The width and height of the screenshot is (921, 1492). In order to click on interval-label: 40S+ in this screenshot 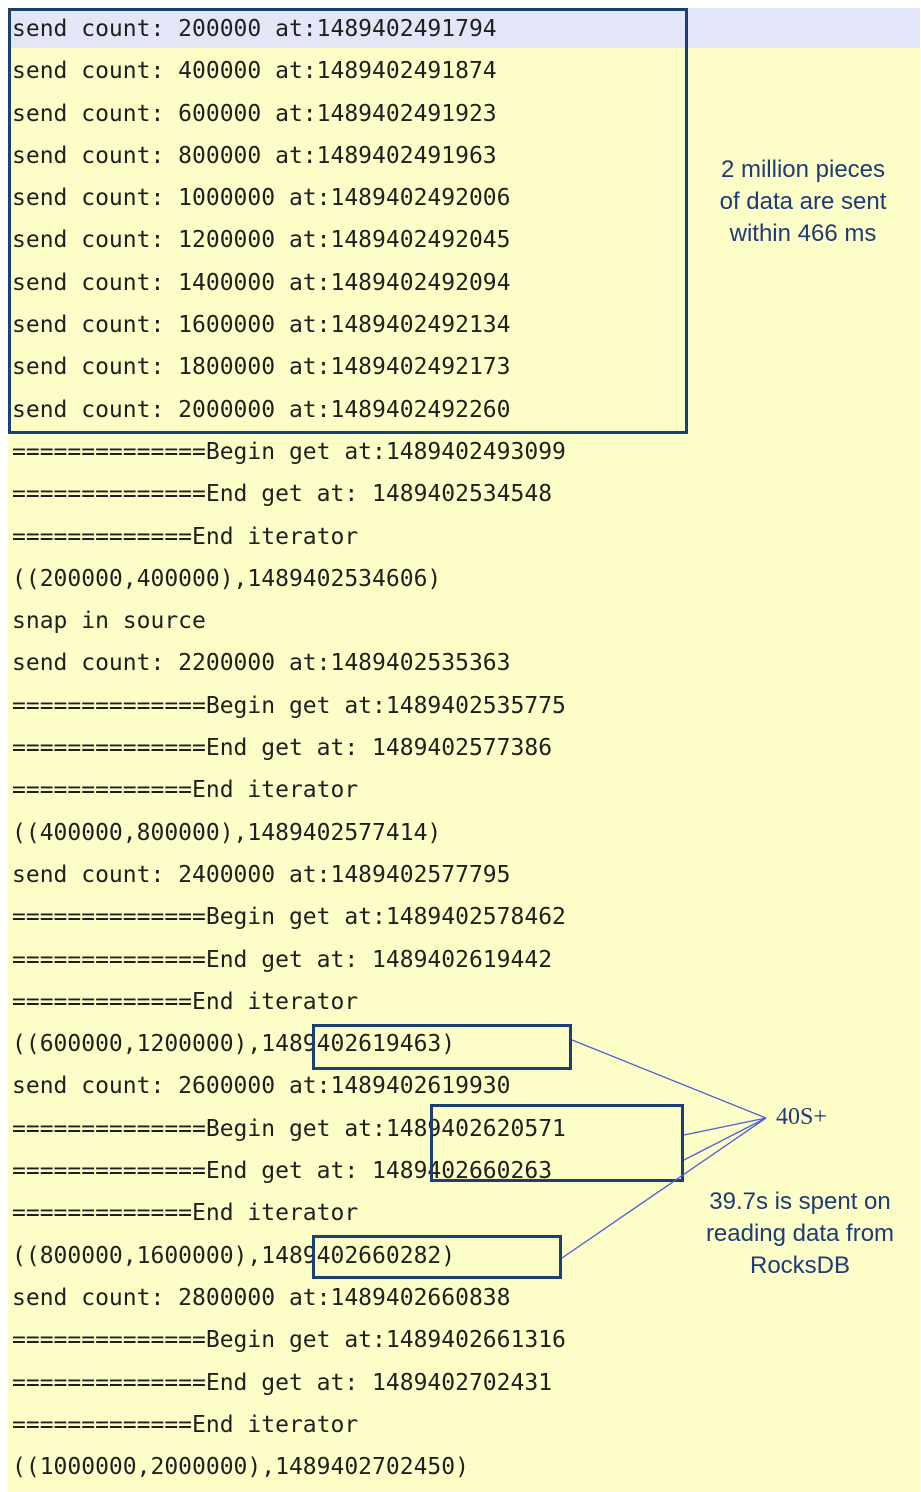, I will do `click(801, 1117)`.